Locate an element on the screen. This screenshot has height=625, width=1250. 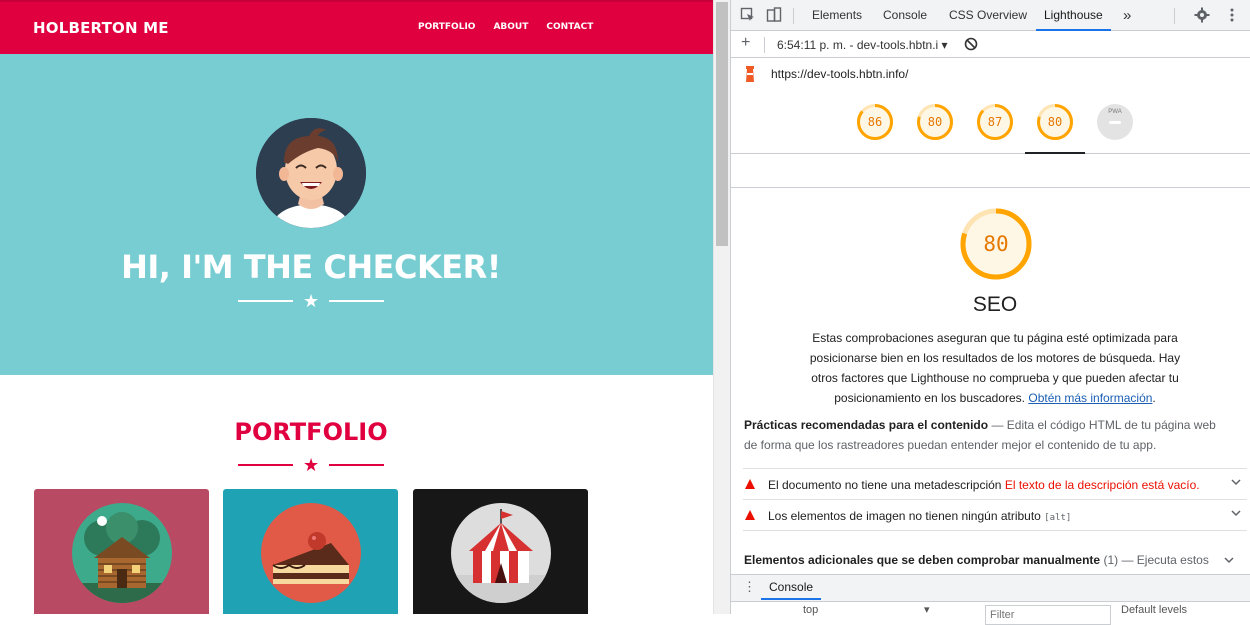
clear-reports-icon is located at coordinates (971, 44).